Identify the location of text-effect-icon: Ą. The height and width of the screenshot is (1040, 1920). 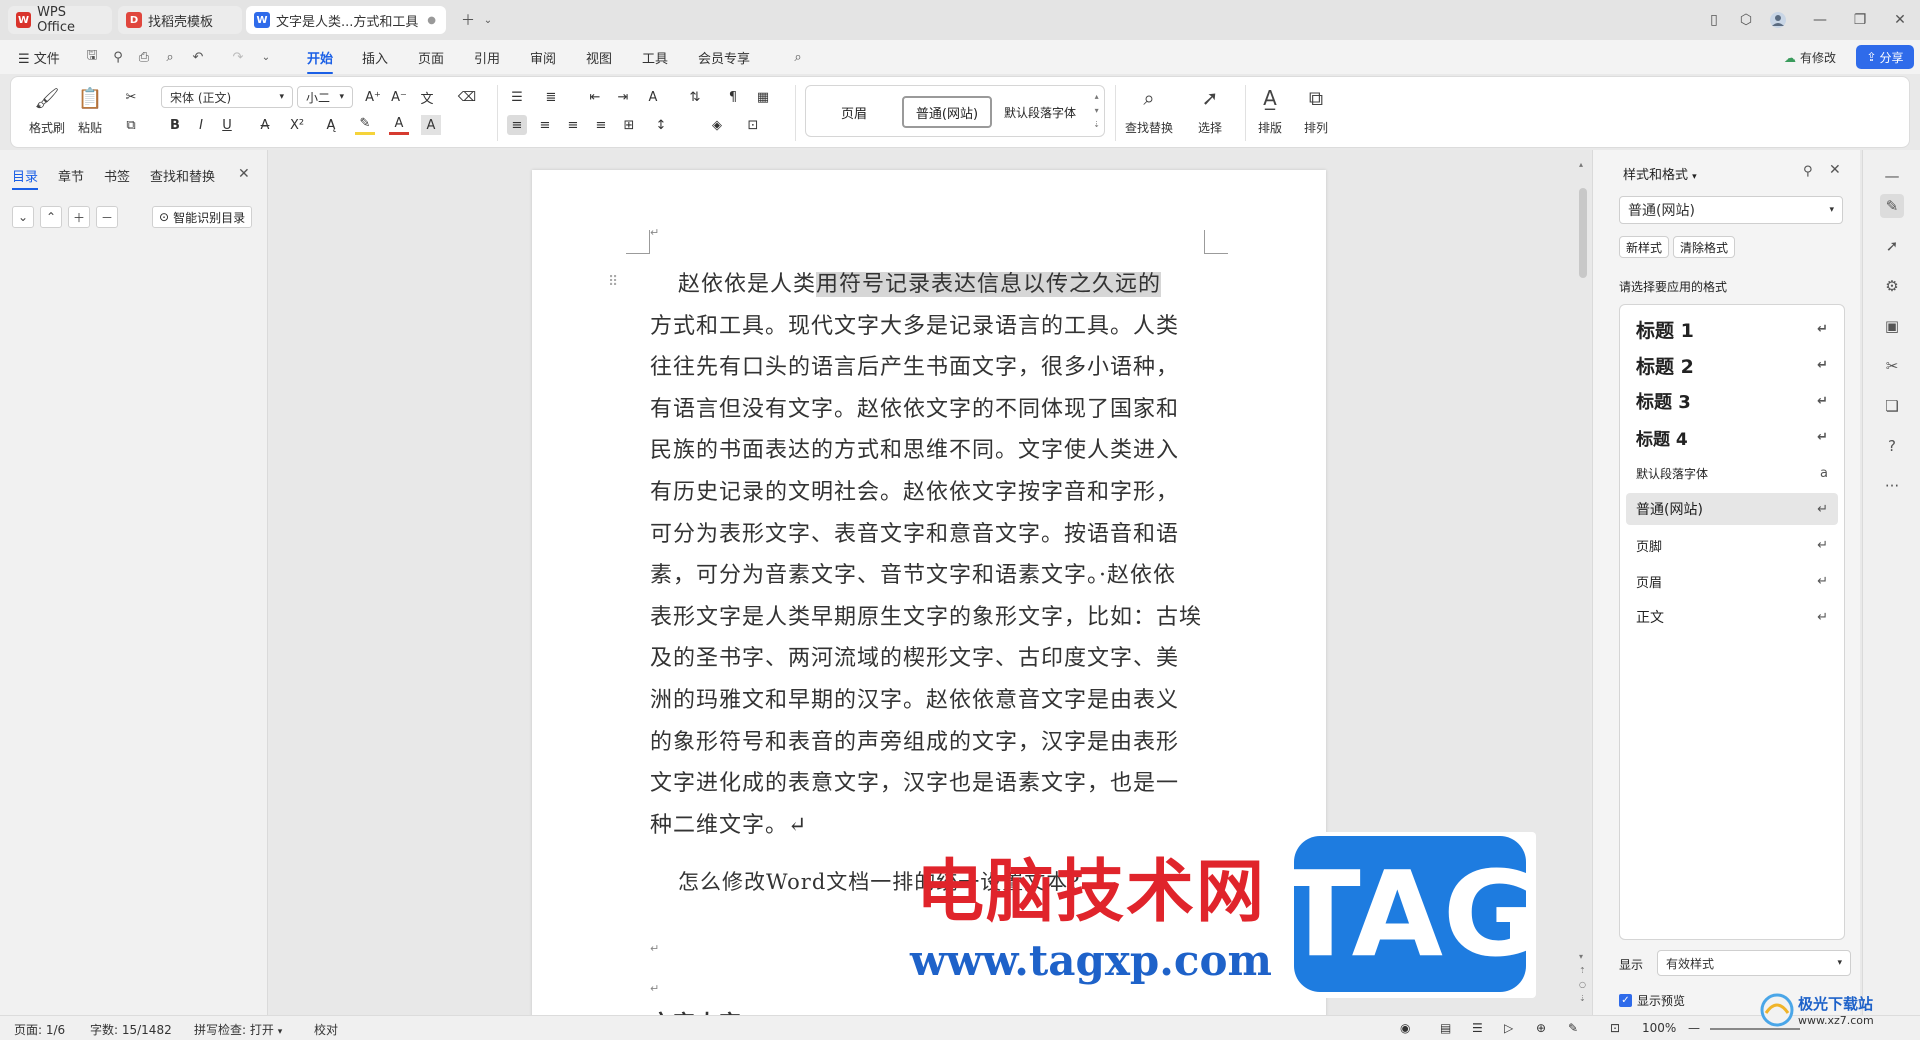
(331, 125).